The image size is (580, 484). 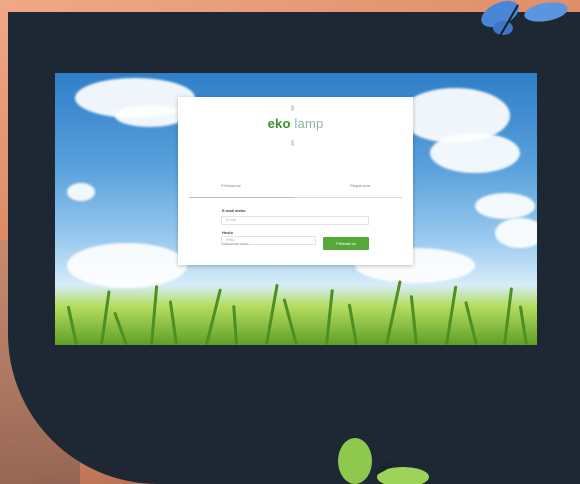 What do you see at coordinates (231, 185) in the screenshot?
I see `tab-login: Prihlasenie` at bounding box center [231, 185].